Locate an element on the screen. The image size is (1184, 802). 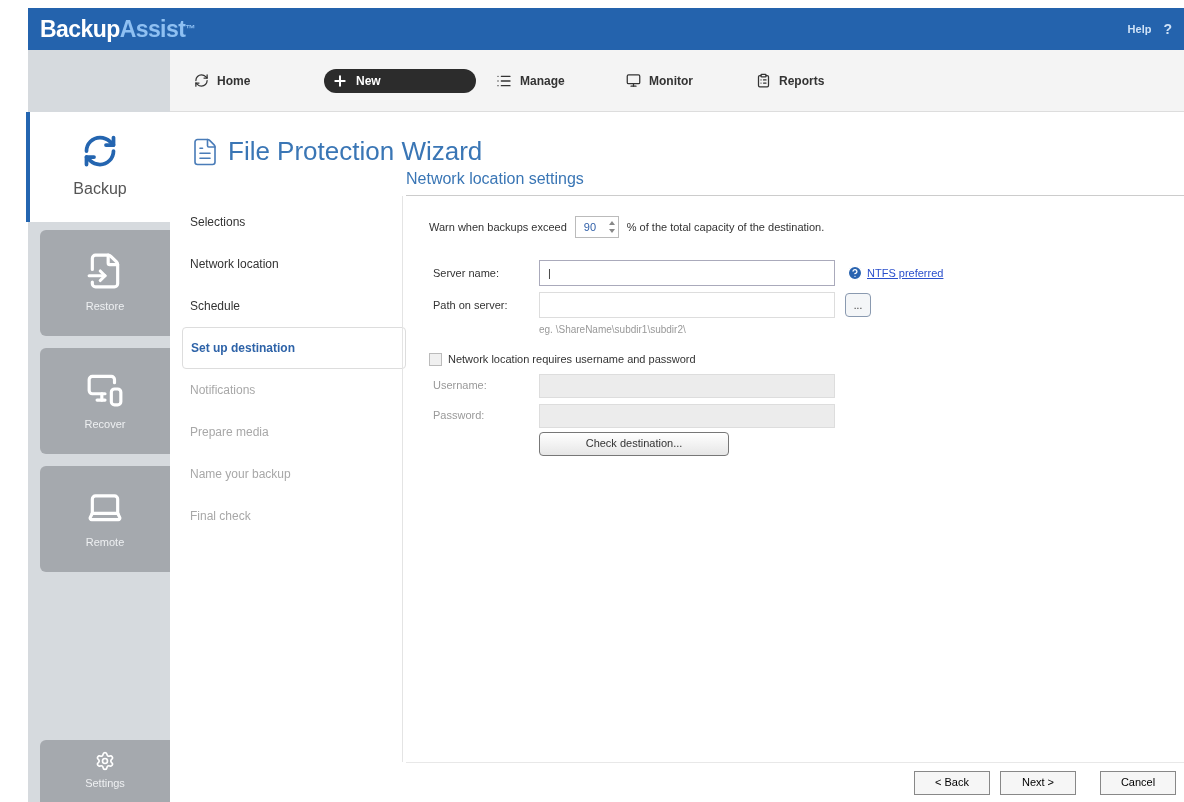
input-field: | is located at coordinates (687, 273).